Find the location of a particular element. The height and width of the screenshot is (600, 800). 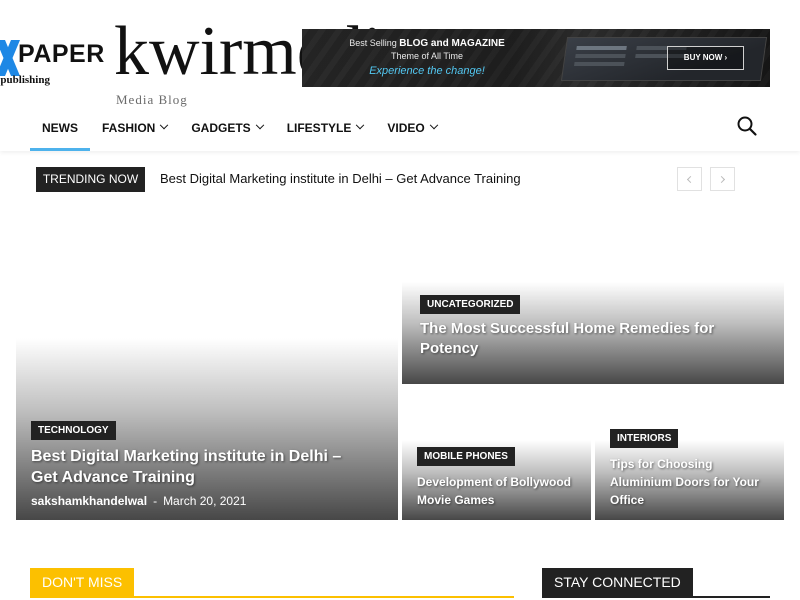

stay-connected-heading: STAY CONNECTED is located at coordinates (617, 582).